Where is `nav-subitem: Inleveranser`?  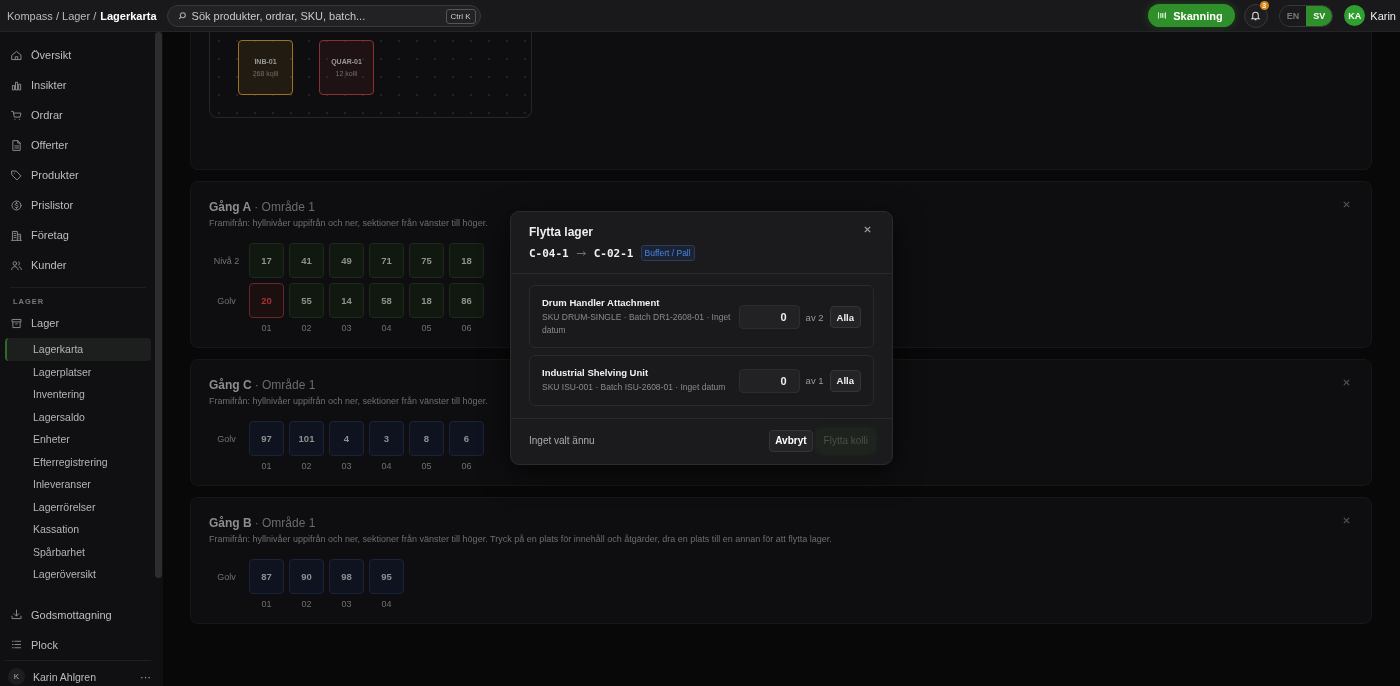
nav-subitem: Inleveranser is located at coordinates (78, 484).